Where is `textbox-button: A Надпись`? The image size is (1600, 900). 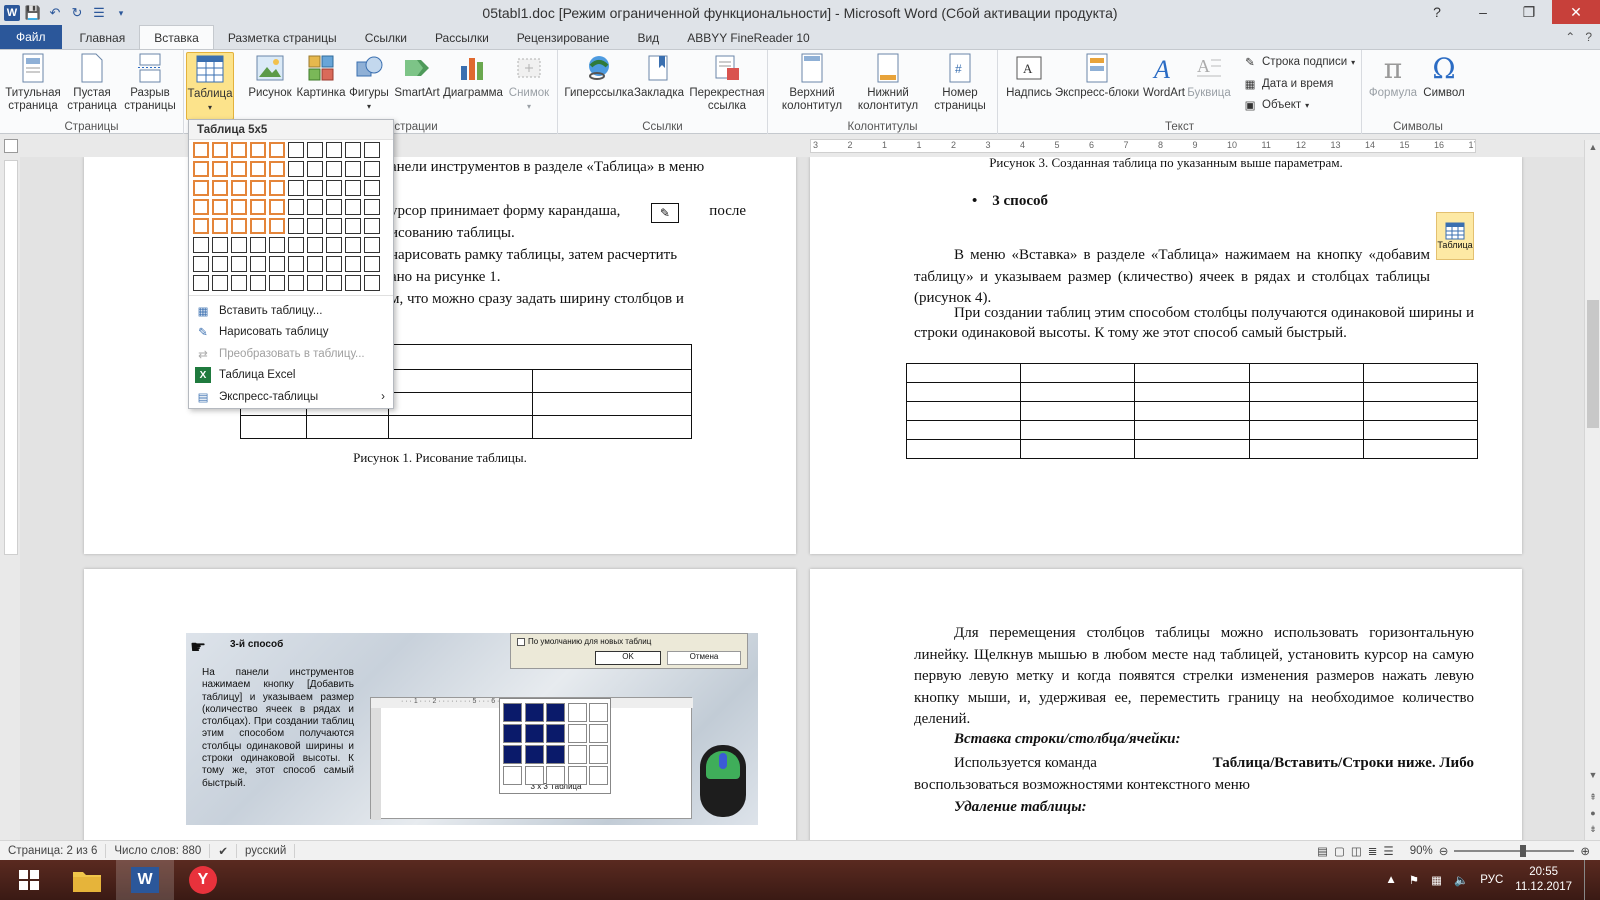
textbox-button: A Надпись is located at coordinates (1029, 76).